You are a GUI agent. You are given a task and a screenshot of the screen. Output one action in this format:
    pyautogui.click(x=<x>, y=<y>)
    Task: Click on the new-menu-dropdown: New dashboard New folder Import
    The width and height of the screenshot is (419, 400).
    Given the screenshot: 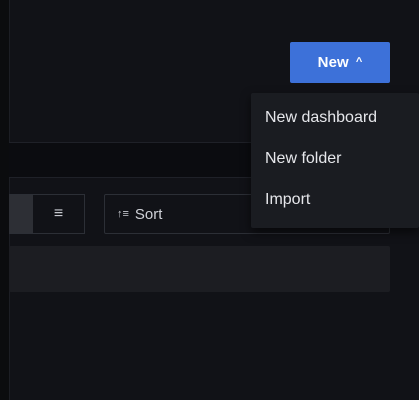 What is the action you would take?
    pyautogui.click(x=335, y=160)
    